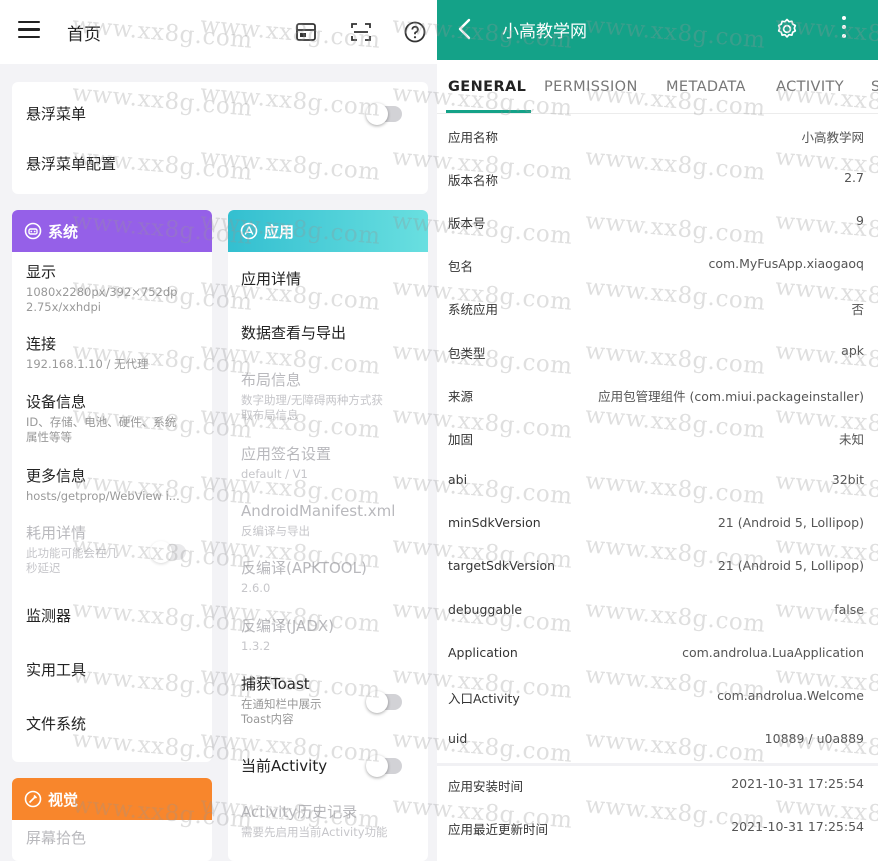  What do you see at coordinates (657, 135) in the screenshot?
I see `info-row: 应用名称 小高教学网` at bounding box center [657, 135].